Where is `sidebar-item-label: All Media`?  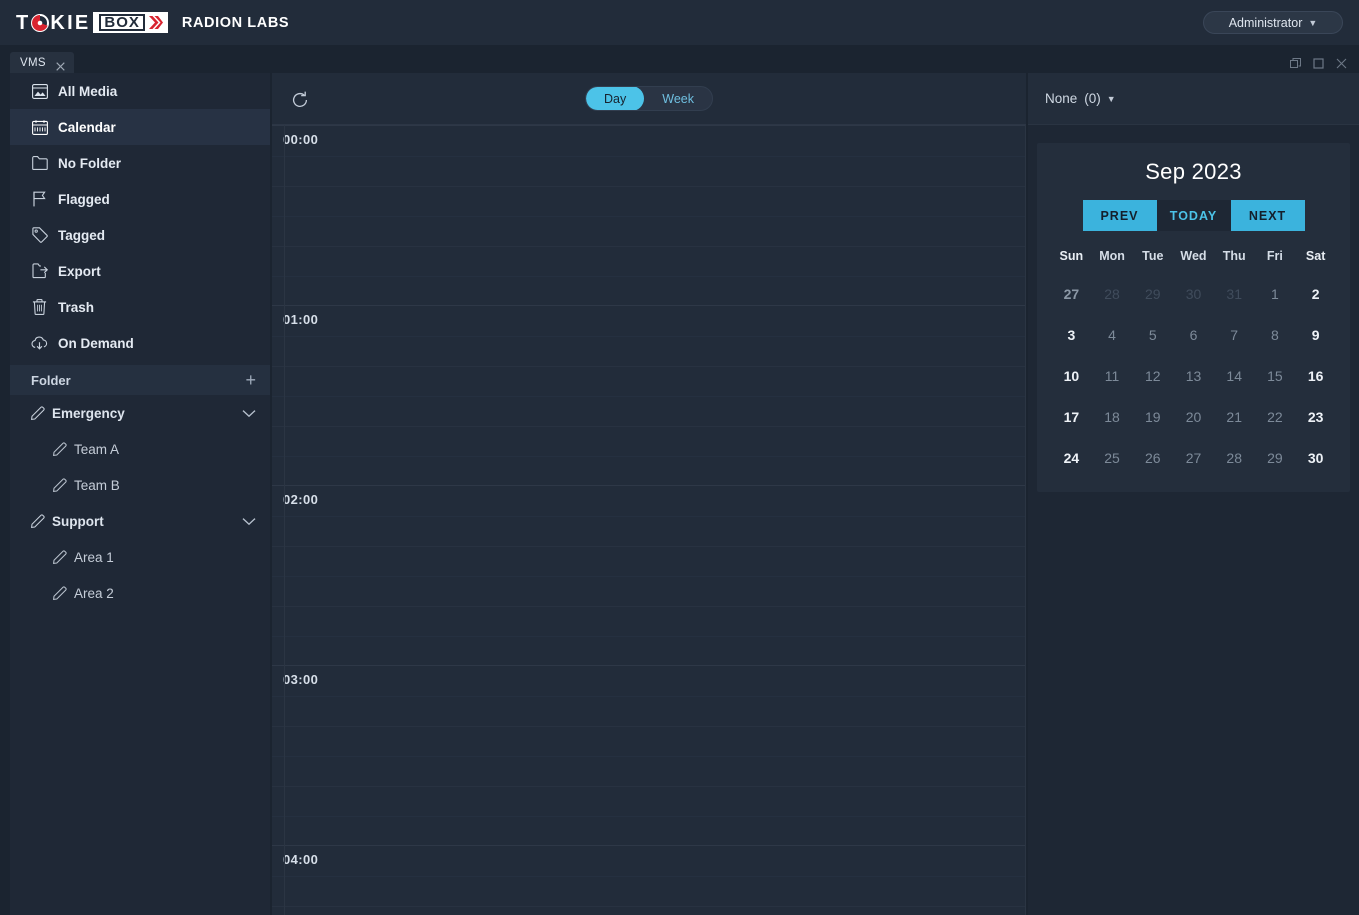
sidebar-item-label: All Media is located at coordinates (88, 91).